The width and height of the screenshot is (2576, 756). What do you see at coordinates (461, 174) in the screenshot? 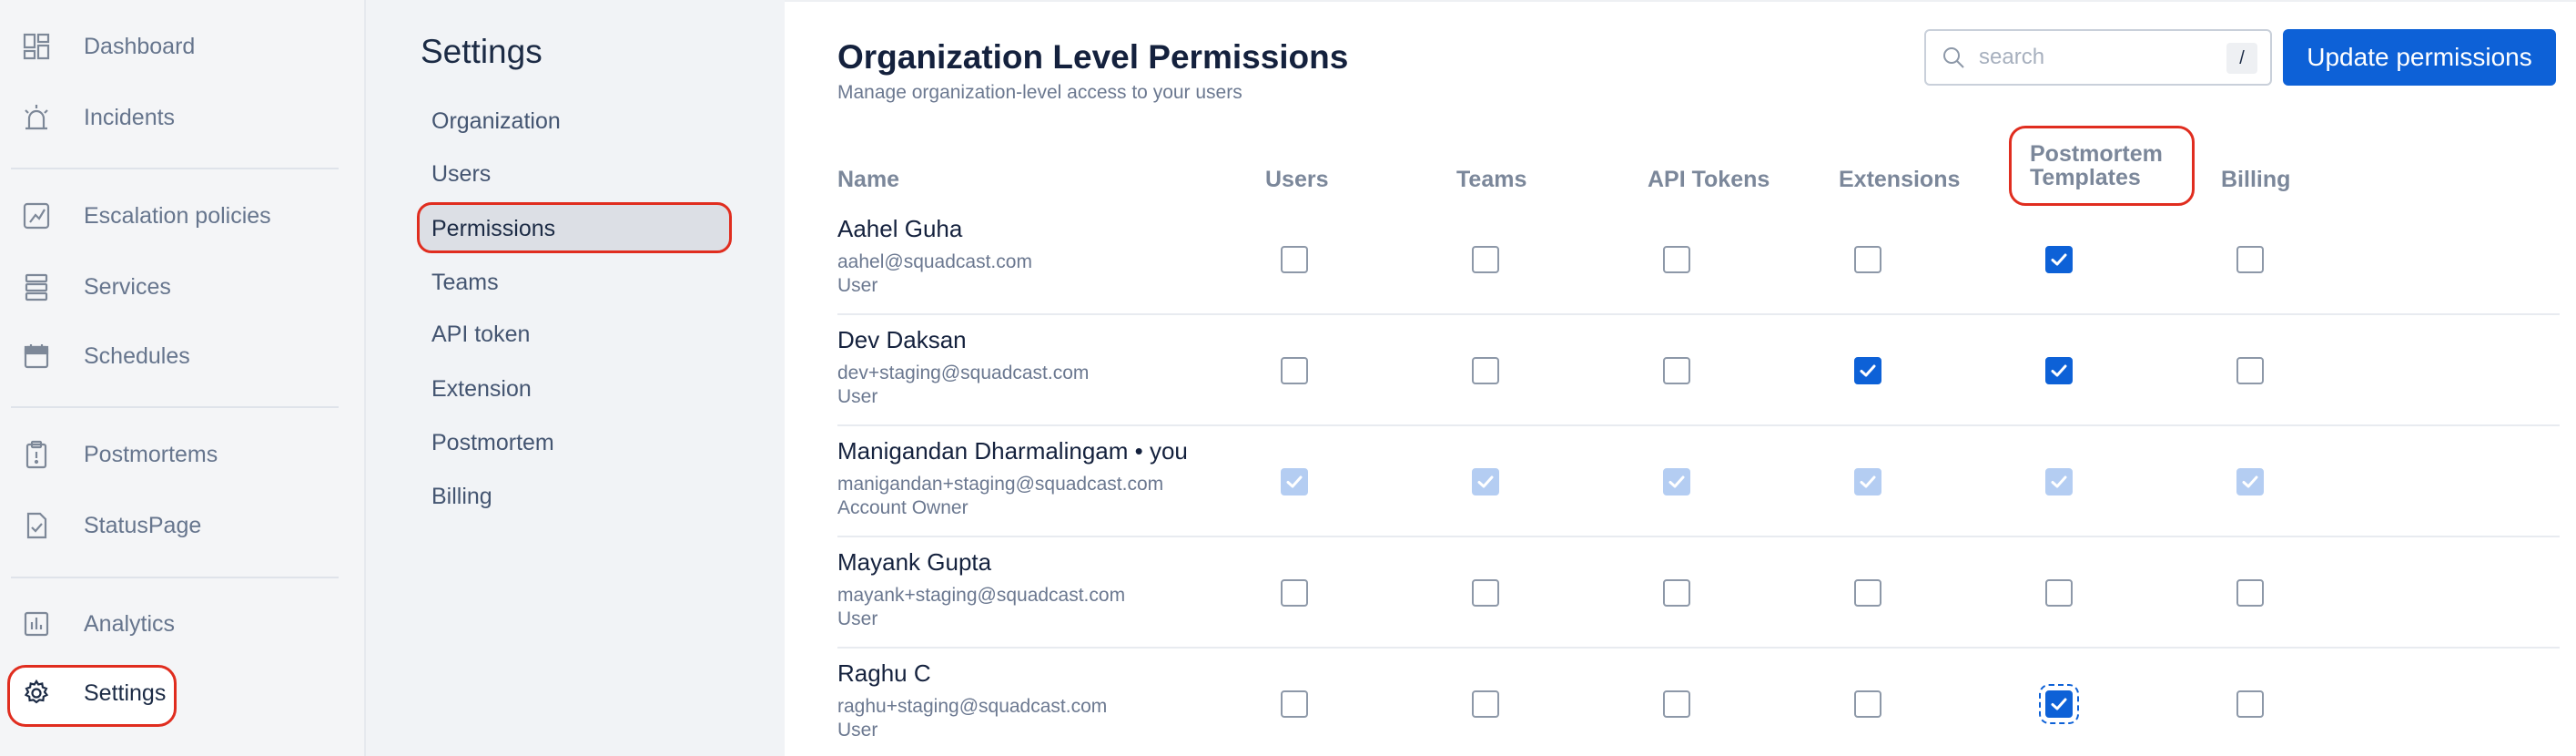
I see `subnav-item-users: Users` at bounding box center [461, 174].